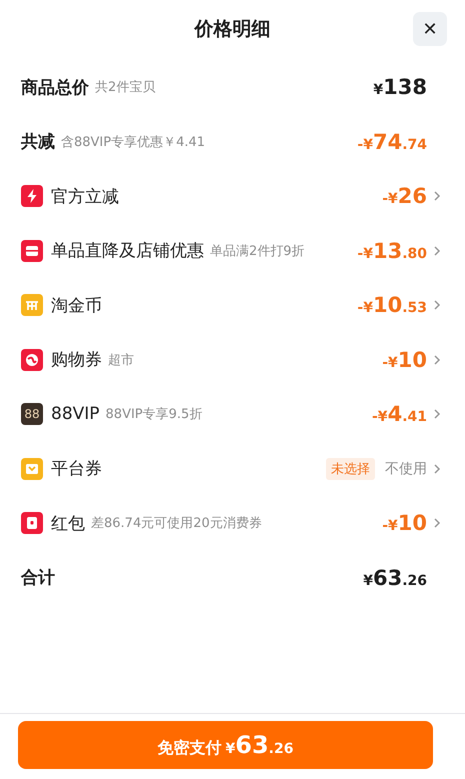 This screenshot has height=779, width=465. Describe the element at coordinates (55, 87) in the screenshot. I see `summary-label: 商品总价` at that location.